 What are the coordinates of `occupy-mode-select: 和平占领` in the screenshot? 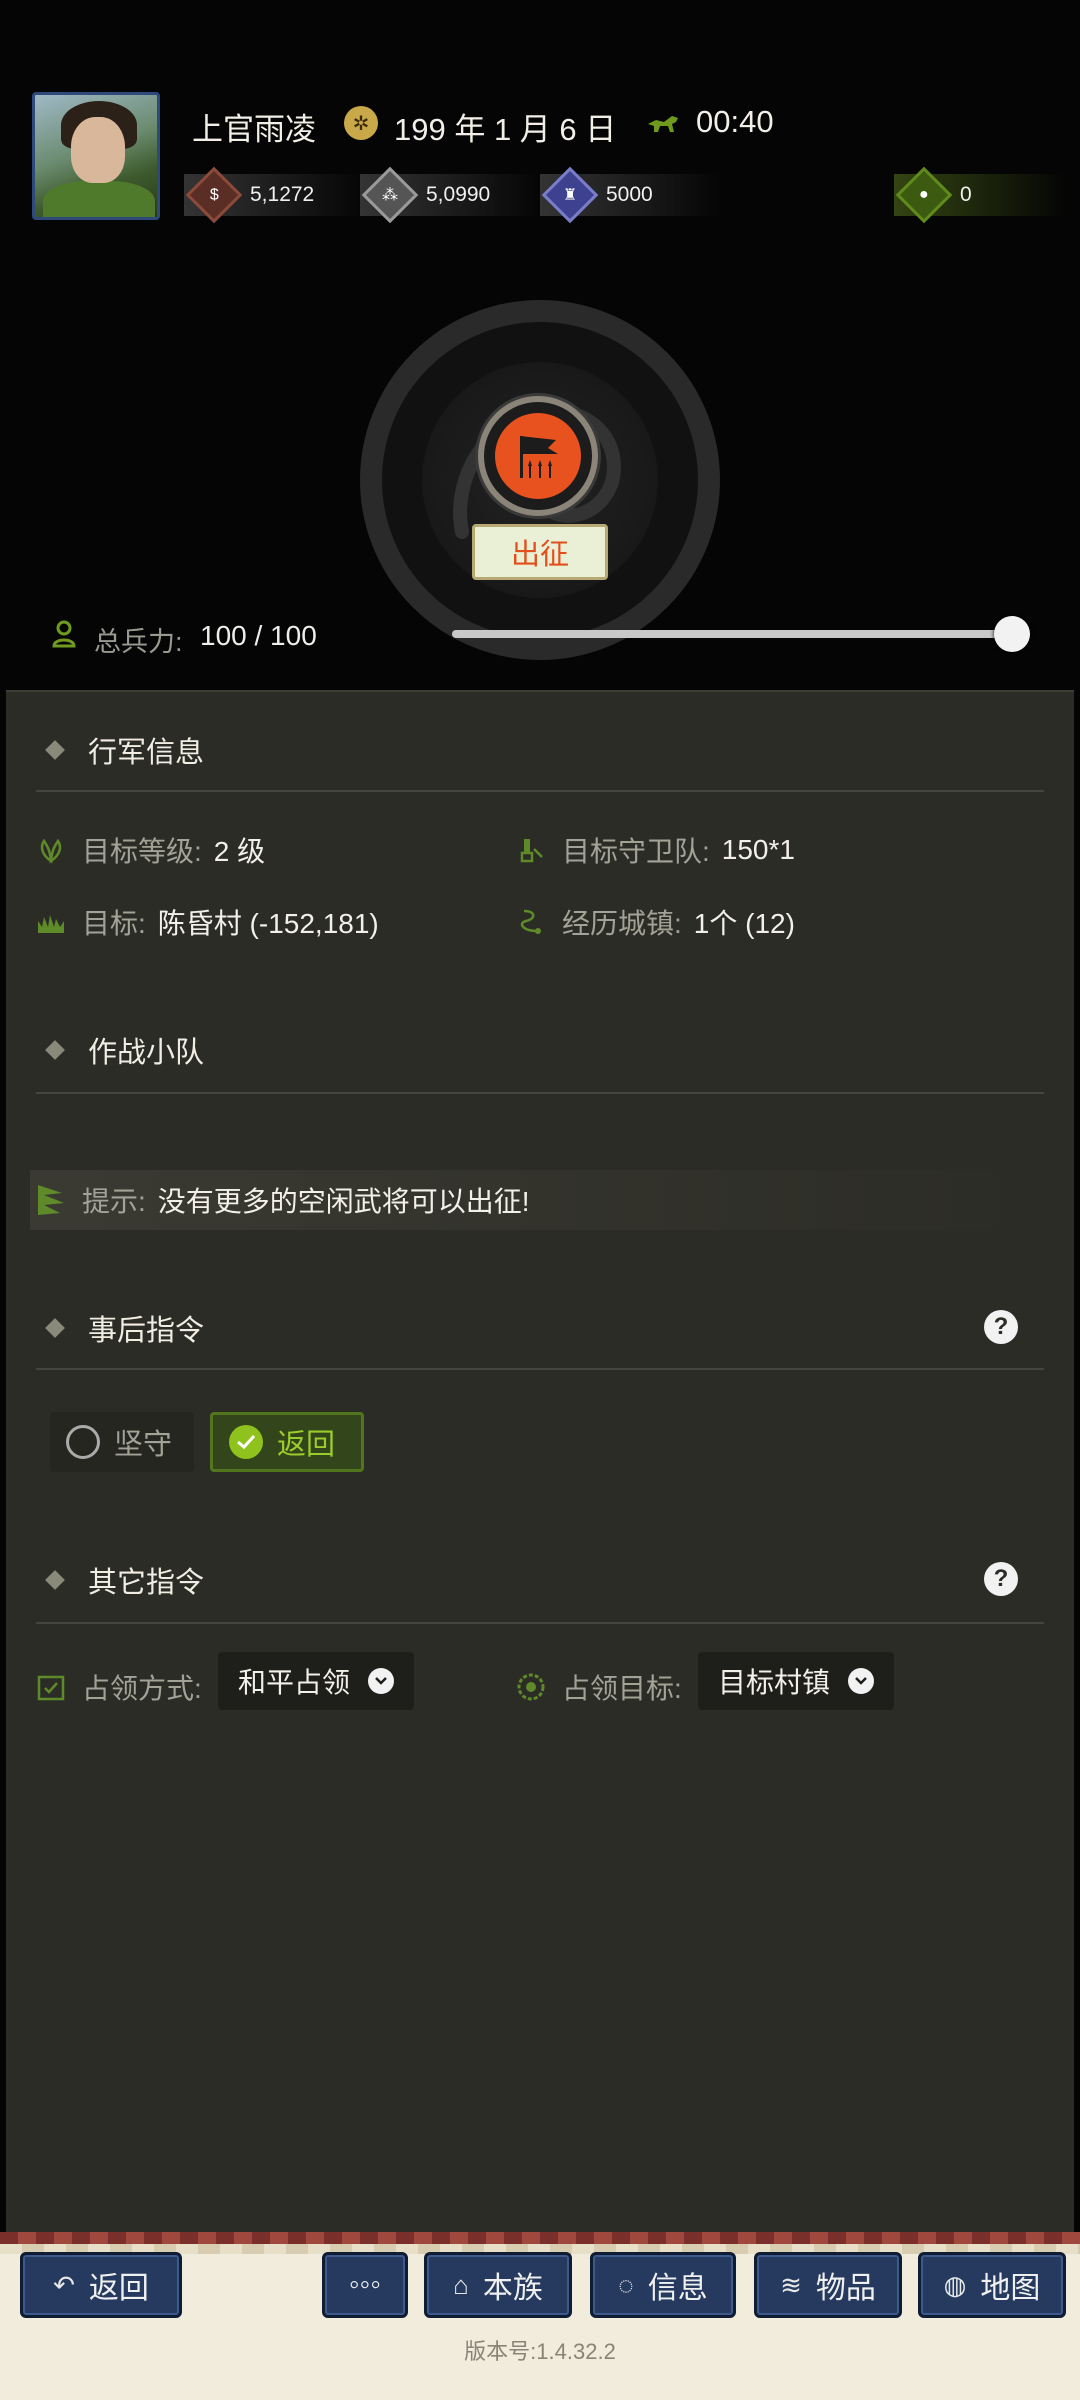 It's located at (316, 1681).